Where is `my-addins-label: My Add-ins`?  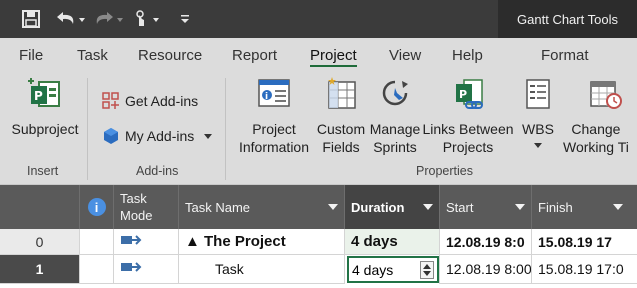
my-addins-label: My Add-ins is located at coordinates (160, 136).